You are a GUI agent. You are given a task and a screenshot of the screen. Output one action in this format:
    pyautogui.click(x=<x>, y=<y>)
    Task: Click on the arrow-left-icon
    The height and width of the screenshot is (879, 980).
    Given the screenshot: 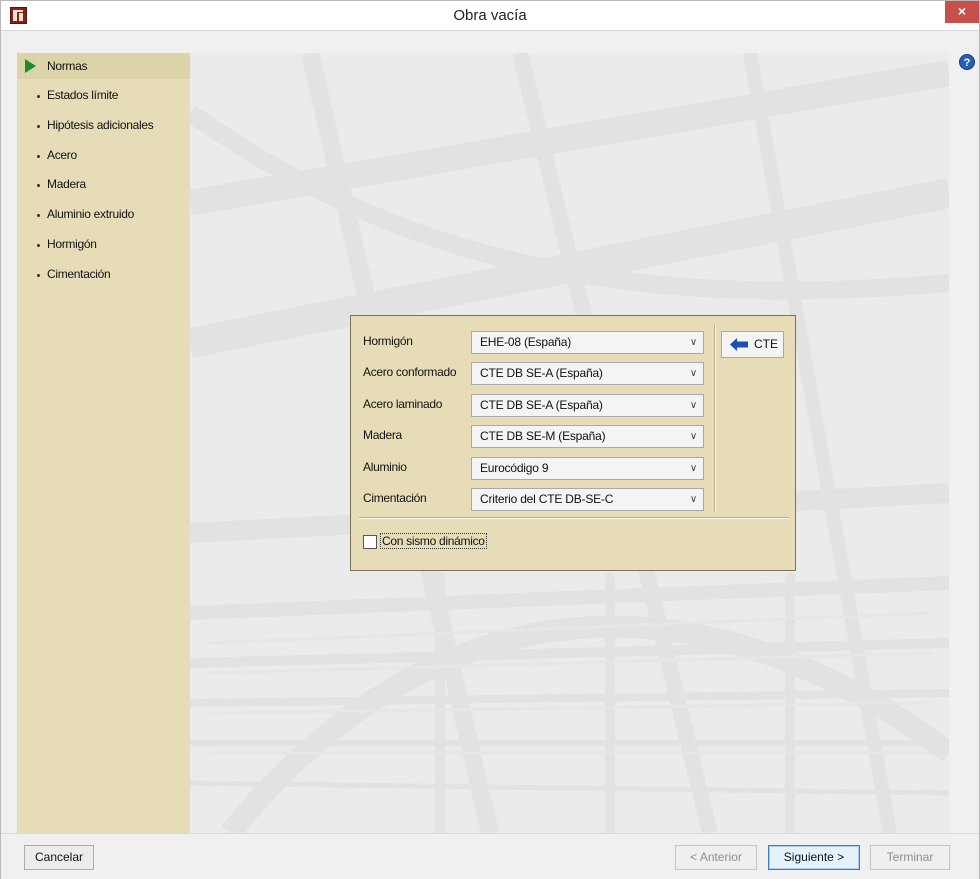 What is the action you would take?
    pyautogui.click(x=739, y=344)
    